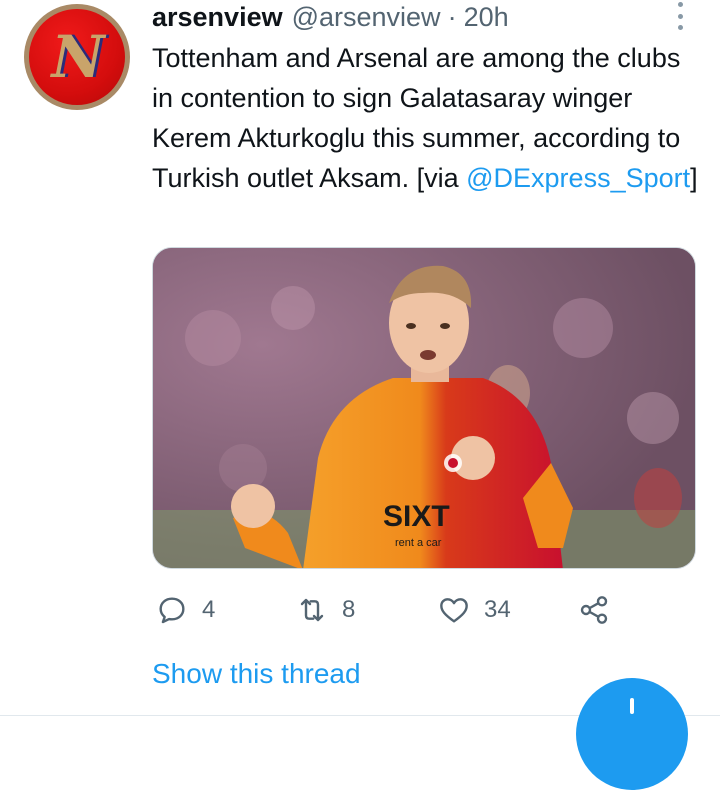 The image size is (720, 790). I want to click on reply-count: 4, so click(209, 609).